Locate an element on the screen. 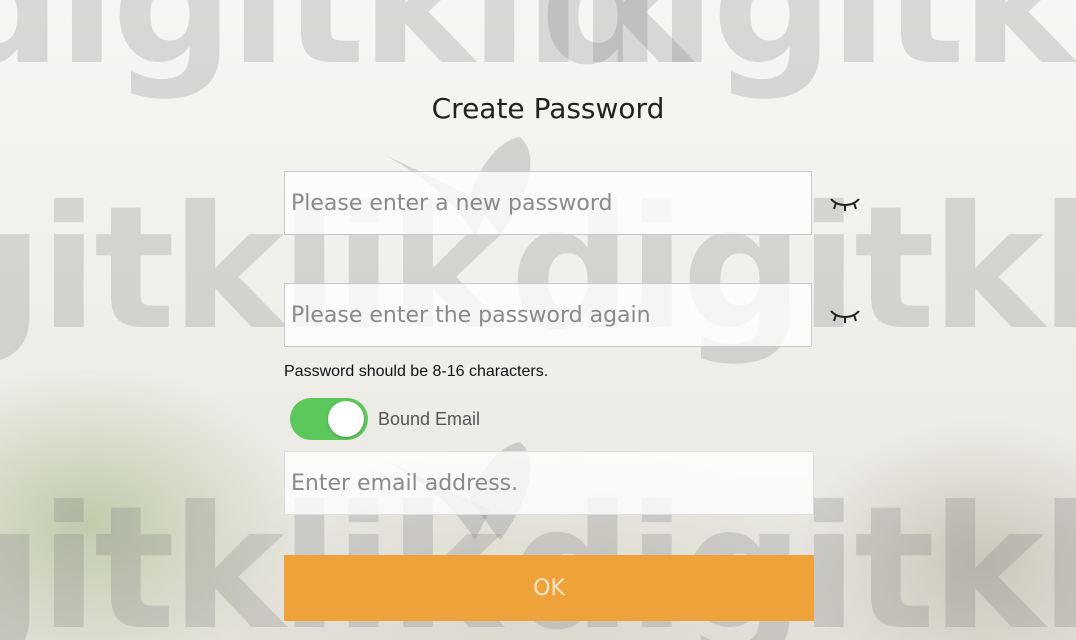  email-input is located at coordinates (549, 483).